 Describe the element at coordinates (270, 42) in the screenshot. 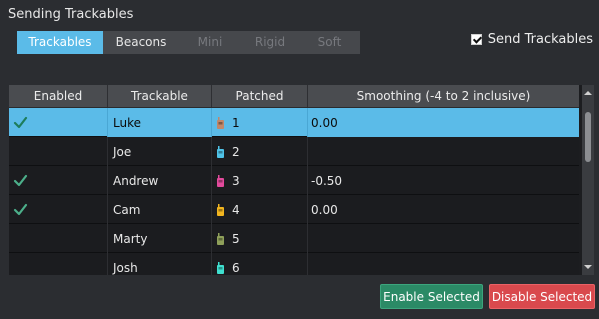

I see `tab-rigid: Rigid` at that location.